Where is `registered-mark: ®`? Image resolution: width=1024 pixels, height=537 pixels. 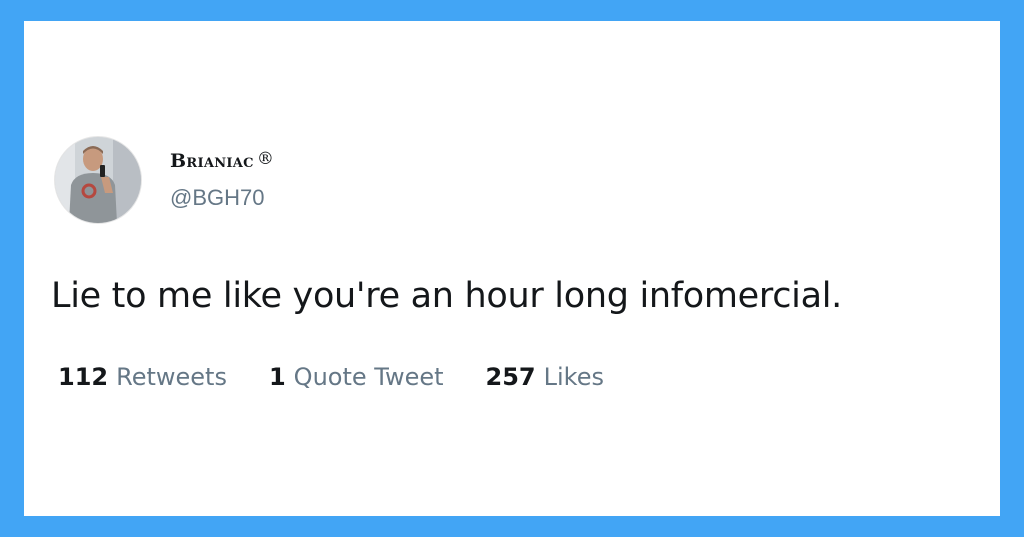
registered-mark: ® is located at coordinates (265, 159).